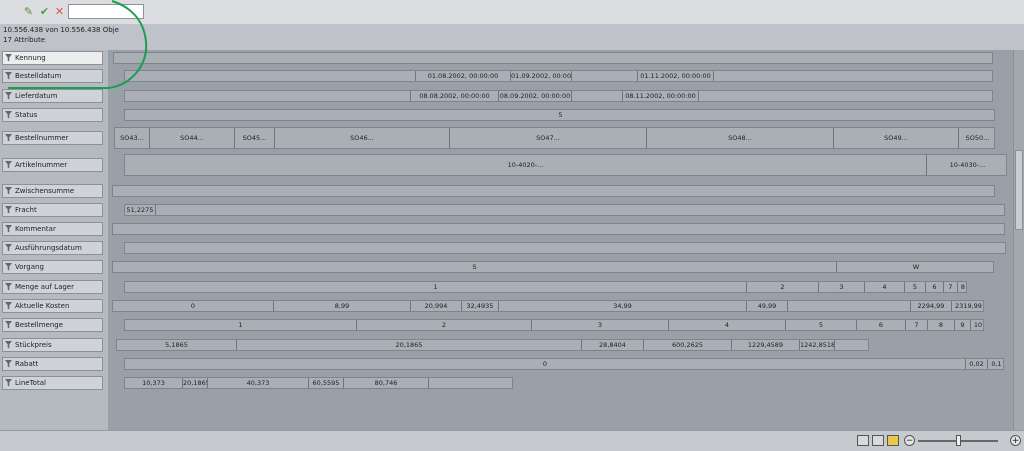 The width and height of the screenshot is (1024, 451). Describe the element at coordinates (52, 305) in the screenshot. I see `attribute-item: Aktuelle Kosten` at that location.